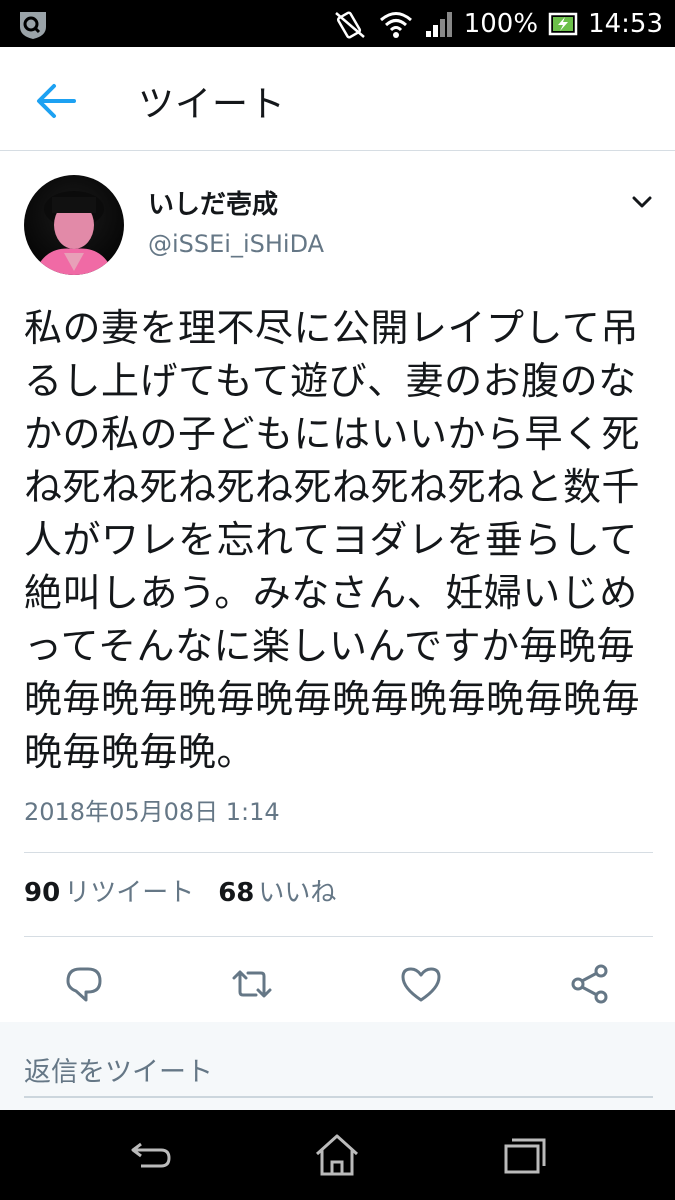 The height and width of the screenshot is (1200, 675). What do you see at coordinates (236, 893) in the screenshot?
I see `like-count: 68` at bounding box center [236, 893].